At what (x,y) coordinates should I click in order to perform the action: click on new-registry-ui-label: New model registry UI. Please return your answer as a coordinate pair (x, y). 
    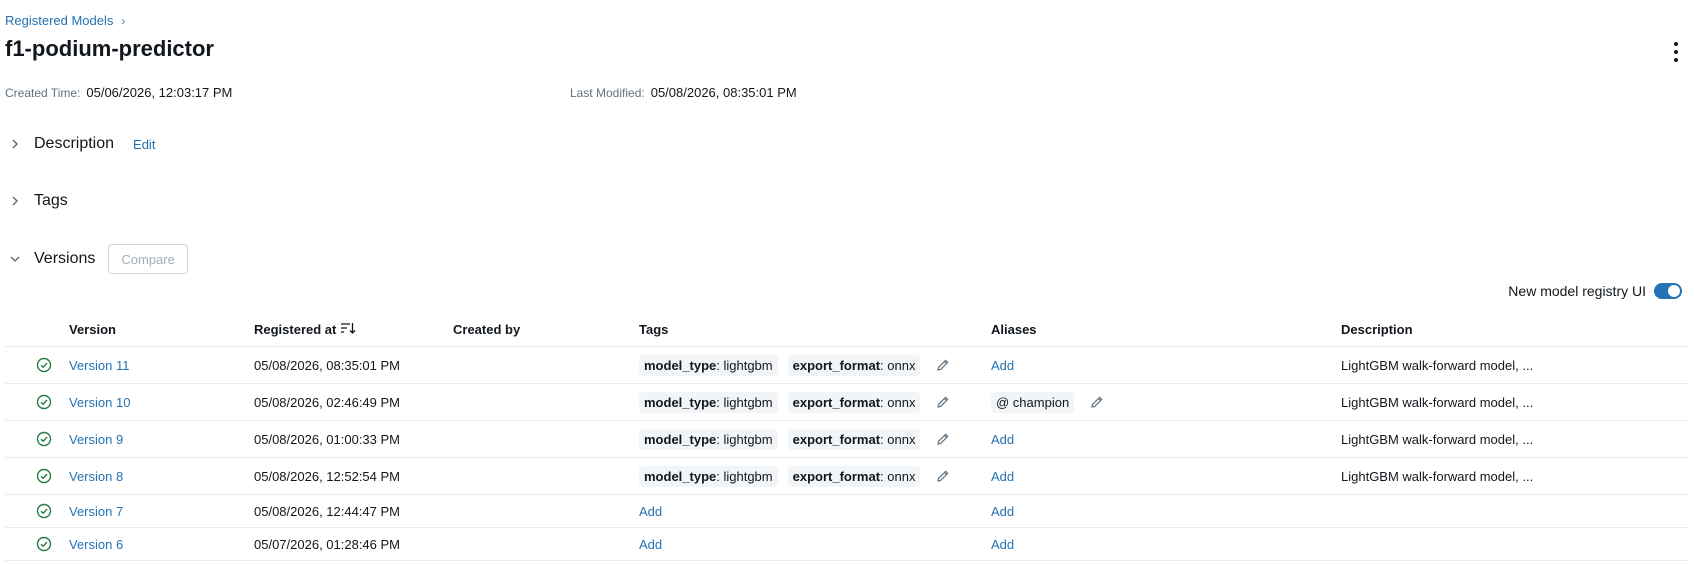
    Looking at the image, I should click on (1577, 291).